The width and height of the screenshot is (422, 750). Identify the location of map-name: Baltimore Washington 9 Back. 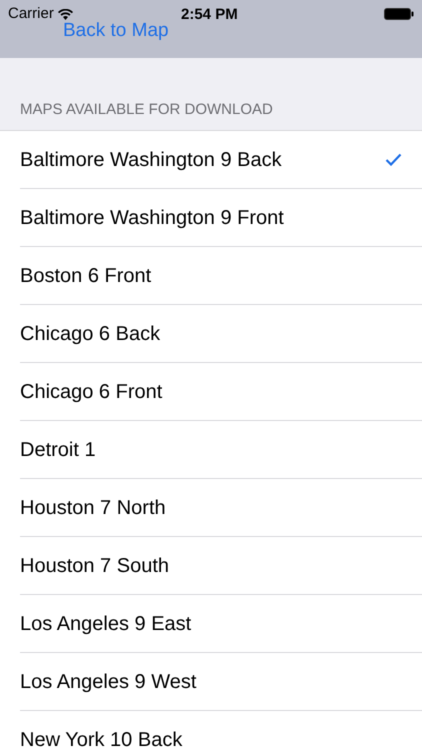
(151, 160).